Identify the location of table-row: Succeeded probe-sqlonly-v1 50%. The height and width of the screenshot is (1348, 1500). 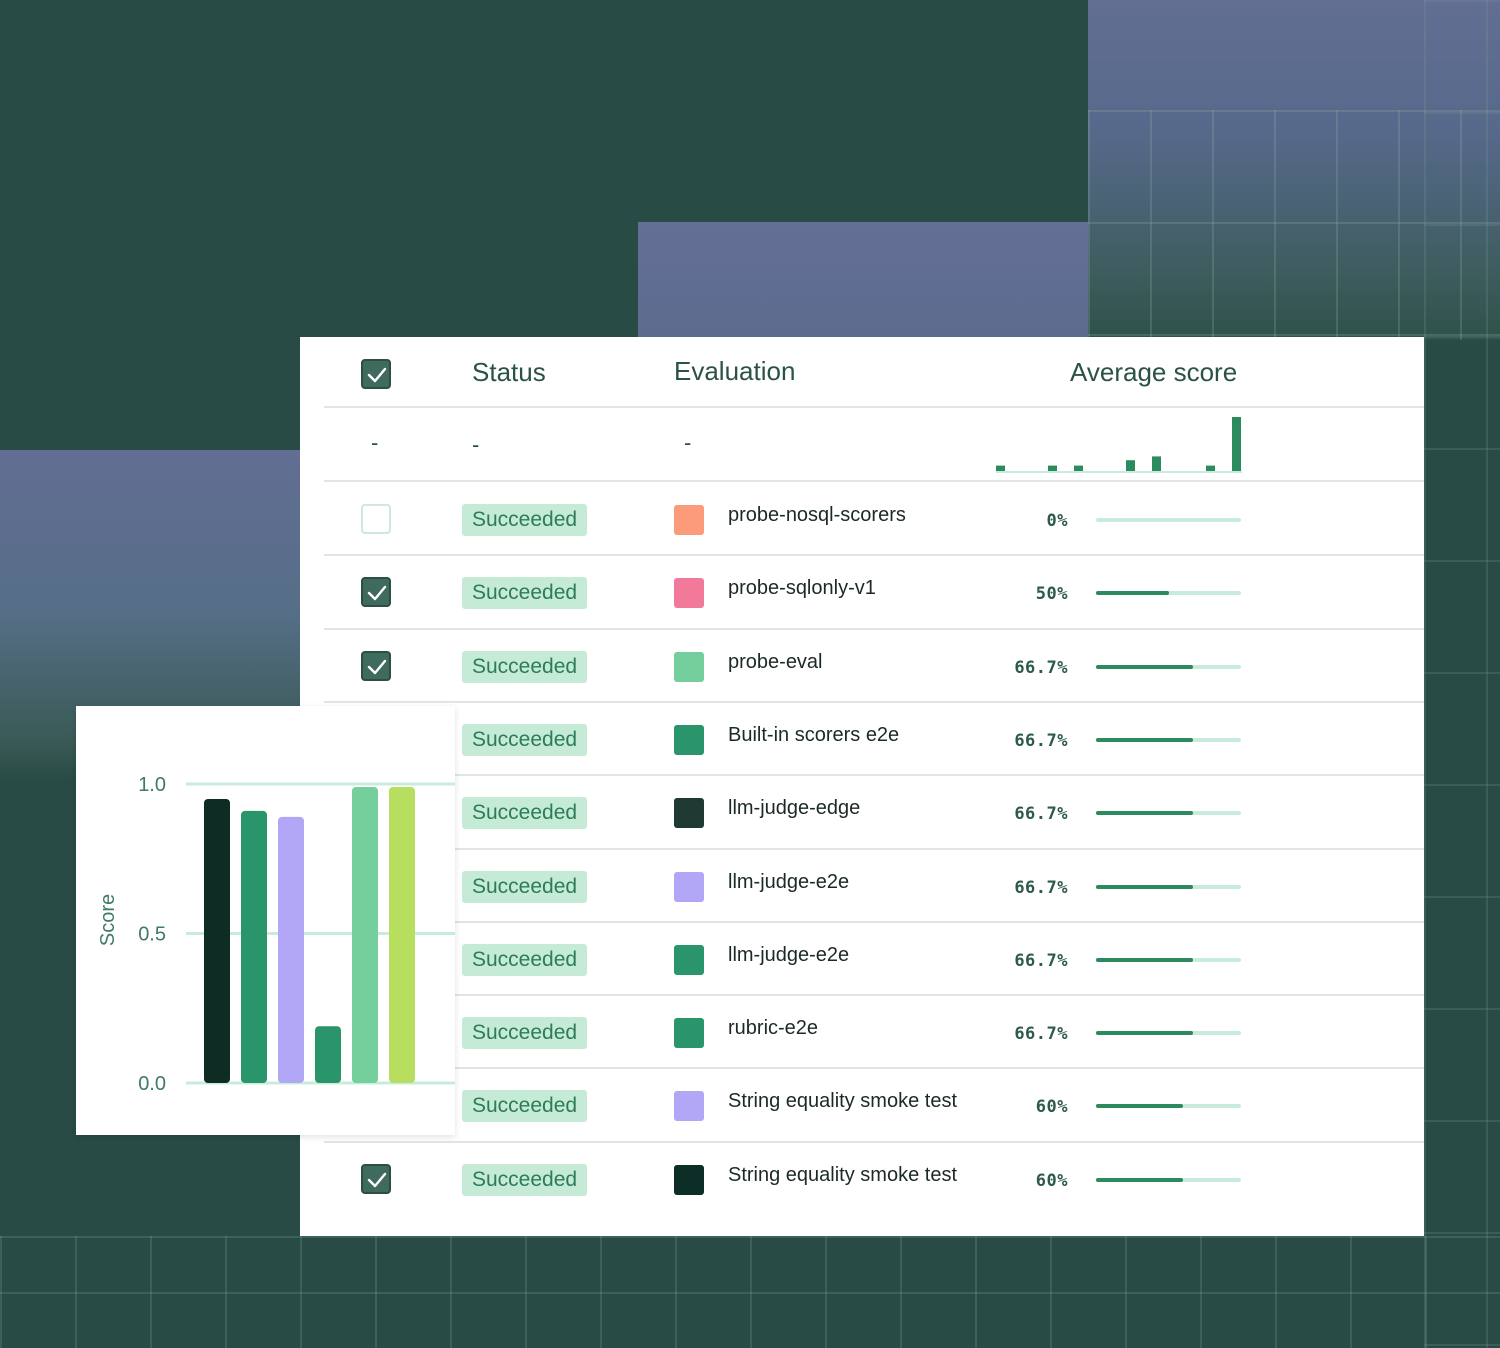
(874, 591).